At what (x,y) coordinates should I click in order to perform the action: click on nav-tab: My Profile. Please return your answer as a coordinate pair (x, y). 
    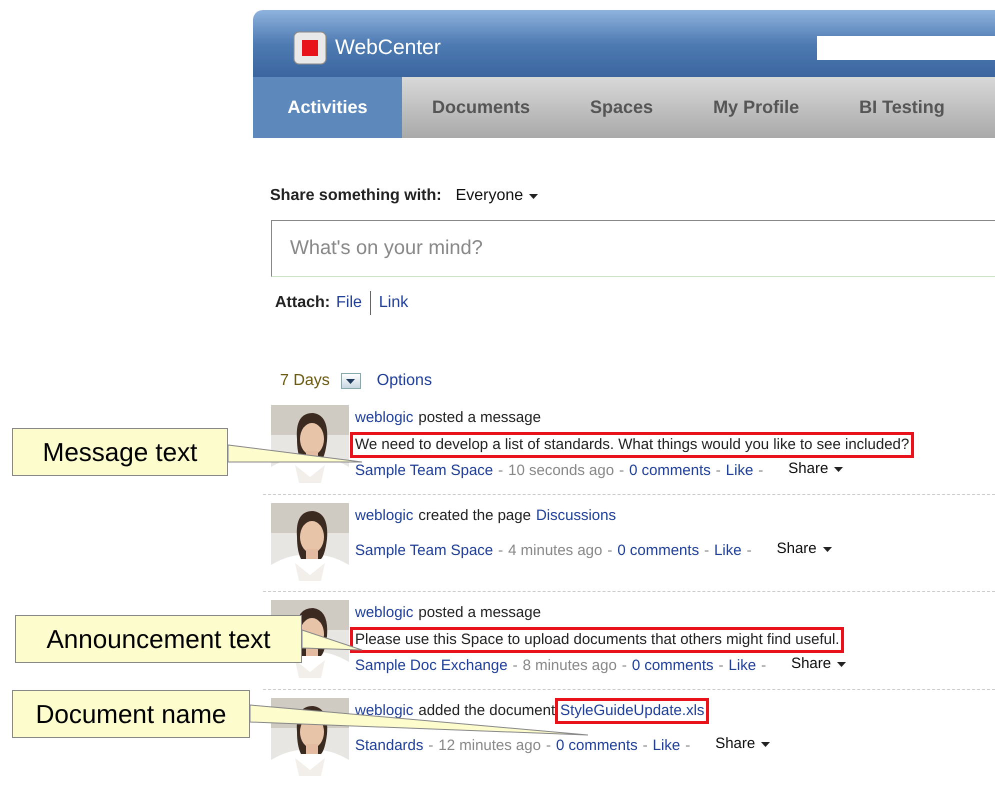
    Looking at the image, I should click on (756, 107).